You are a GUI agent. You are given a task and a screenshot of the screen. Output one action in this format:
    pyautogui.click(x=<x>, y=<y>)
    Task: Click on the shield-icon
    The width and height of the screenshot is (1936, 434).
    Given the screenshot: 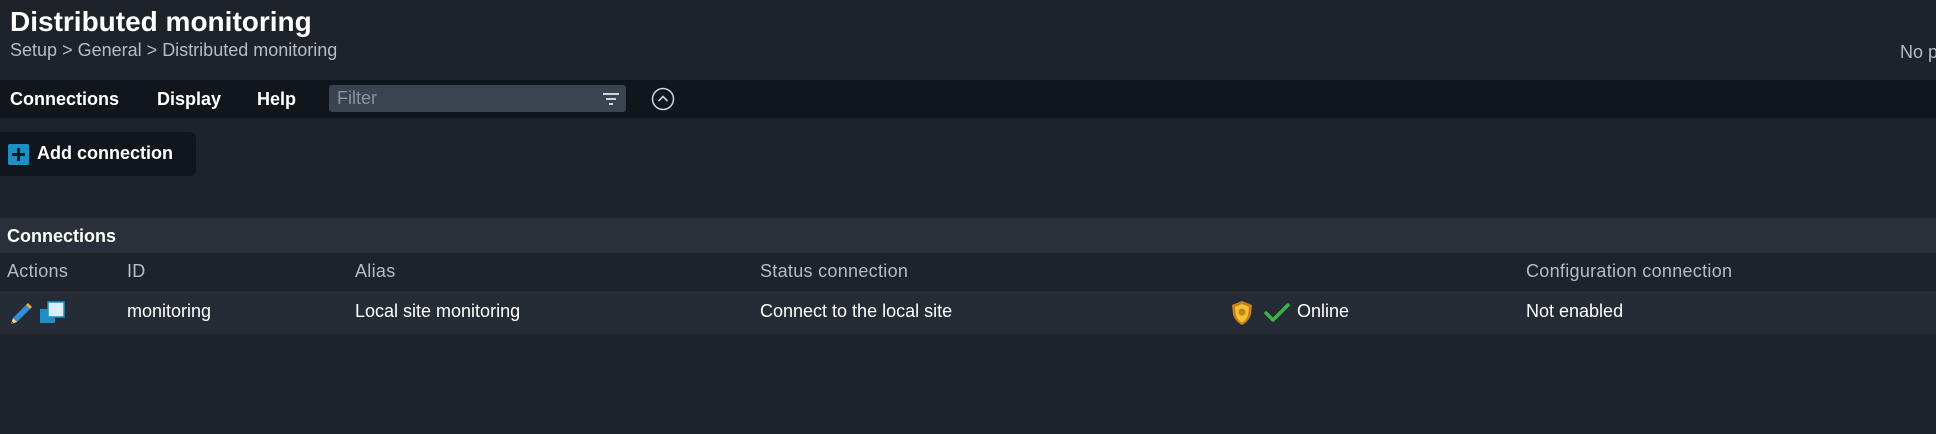 What is the action you would take?
    pyautogui.click(x=1242, y=313)
    